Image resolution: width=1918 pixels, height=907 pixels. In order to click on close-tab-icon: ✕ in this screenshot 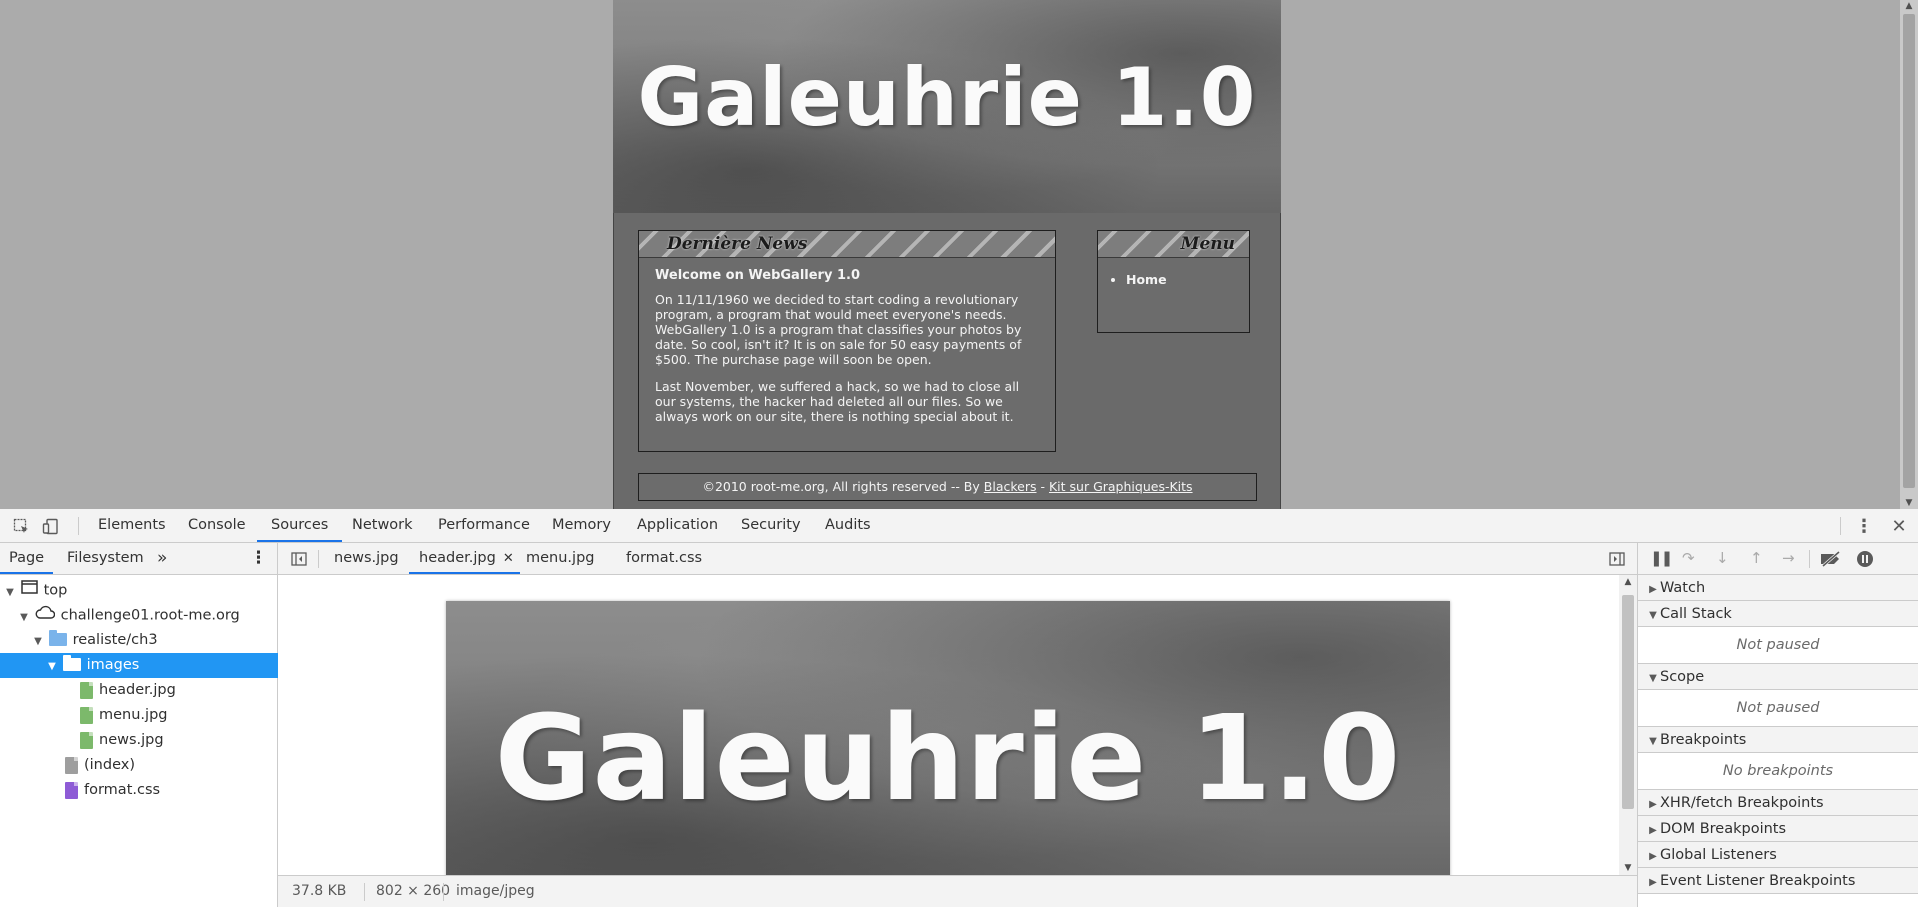, I will do `click(508, 558)`.